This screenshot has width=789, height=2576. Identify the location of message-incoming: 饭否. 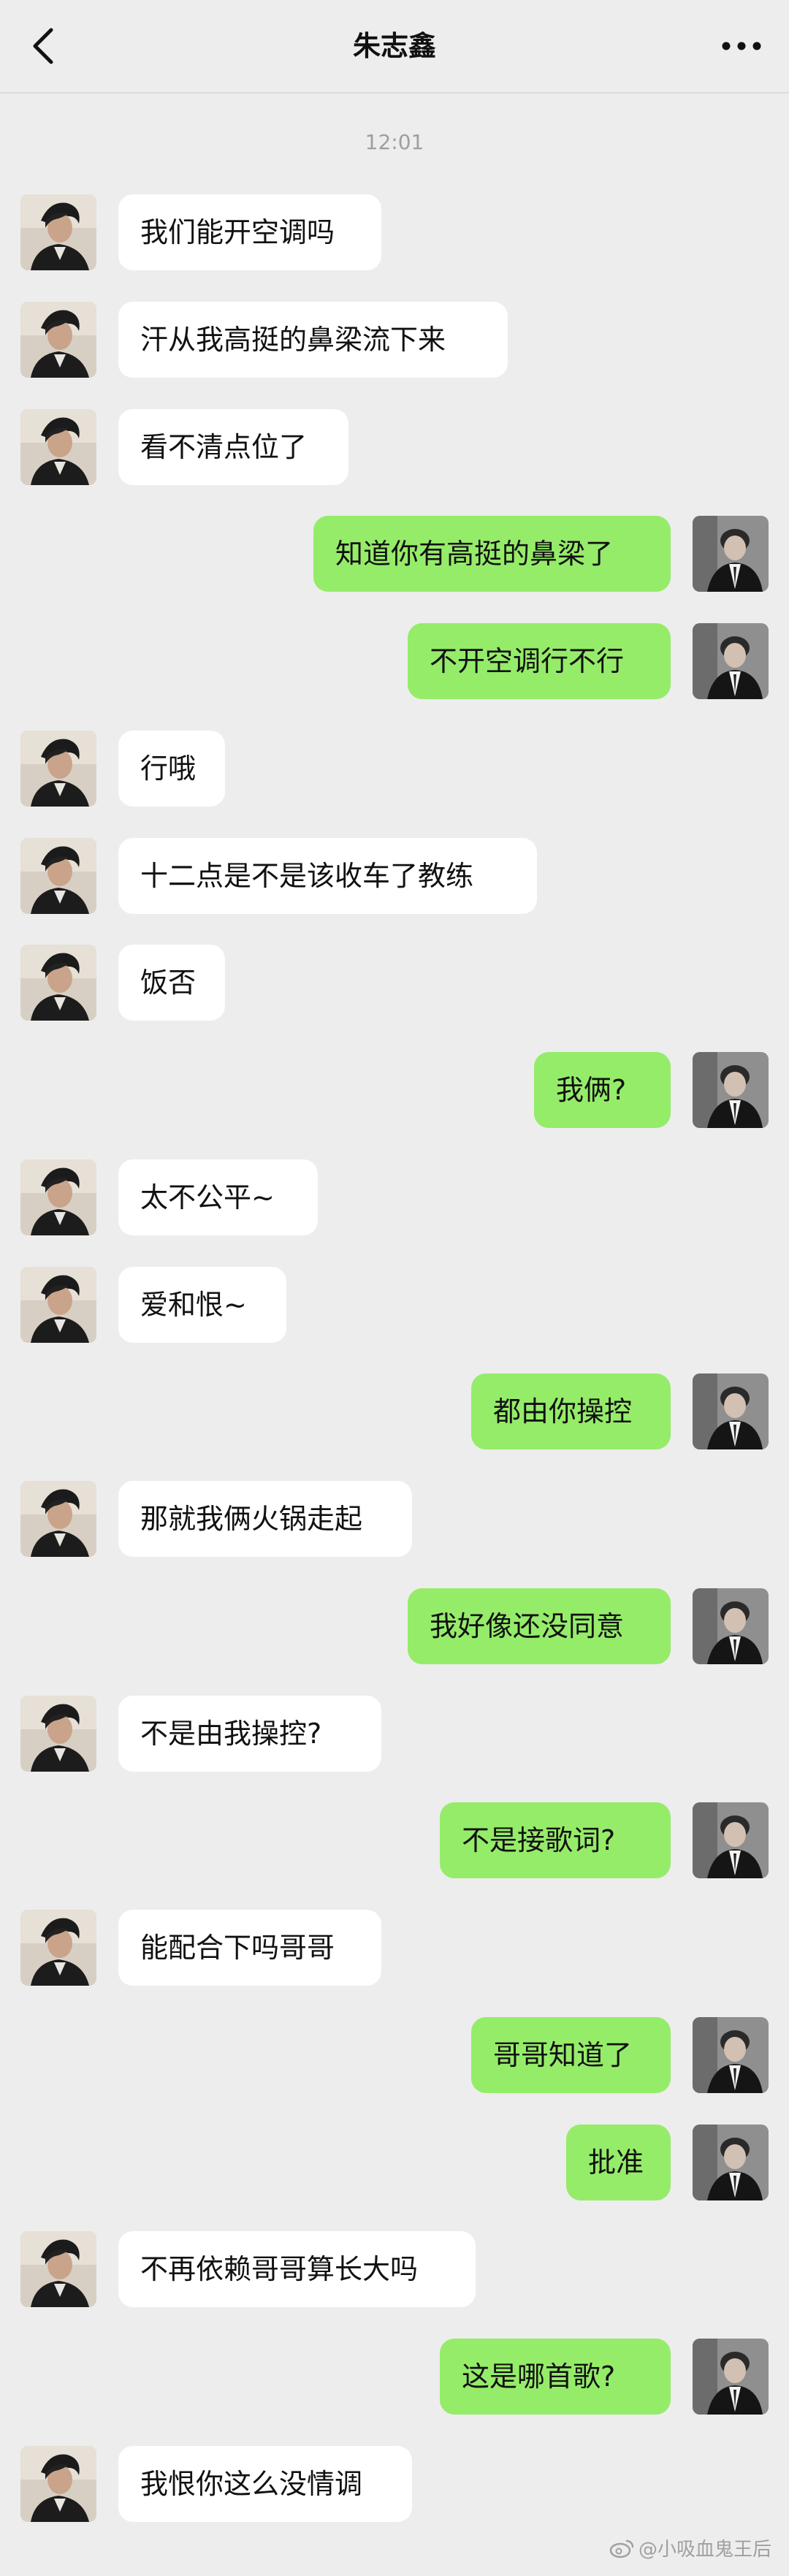
(394, 983).